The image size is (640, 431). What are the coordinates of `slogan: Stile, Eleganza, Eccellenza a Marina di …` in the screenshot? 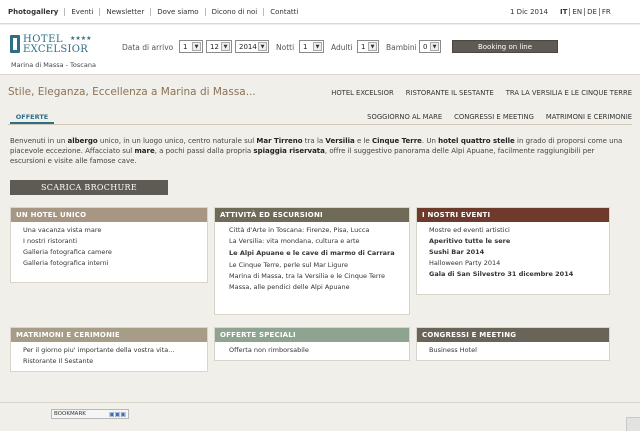 It's located at (132, 92).